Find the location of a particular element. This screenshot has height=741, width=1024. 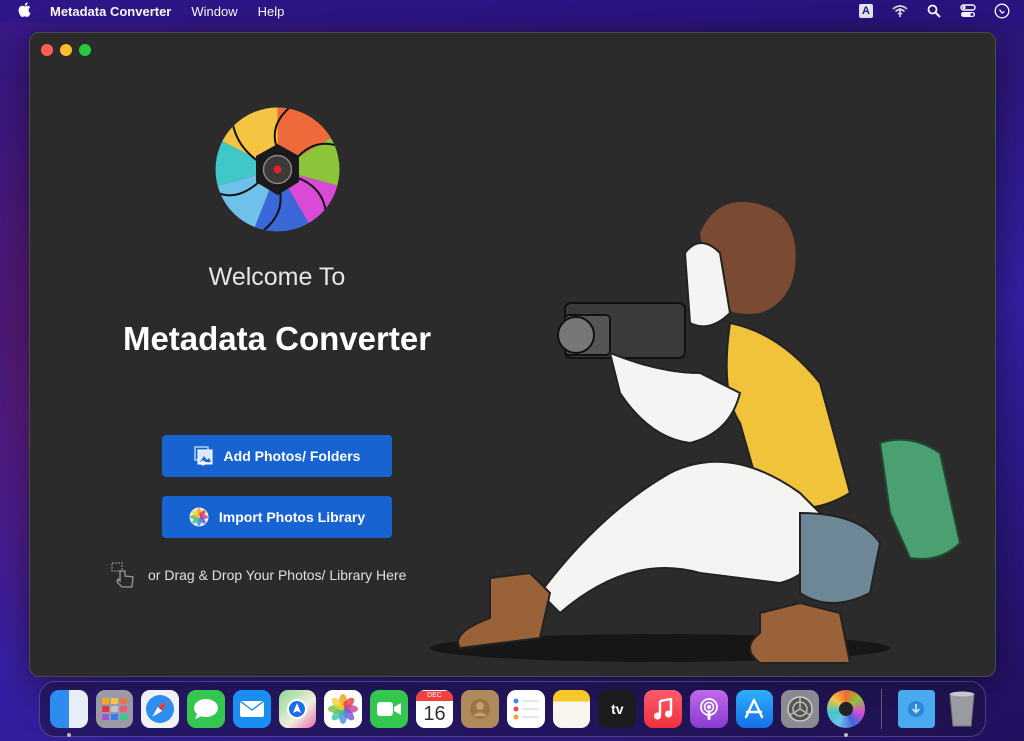

dock-mail-icon is located at coordinates (251, 709).